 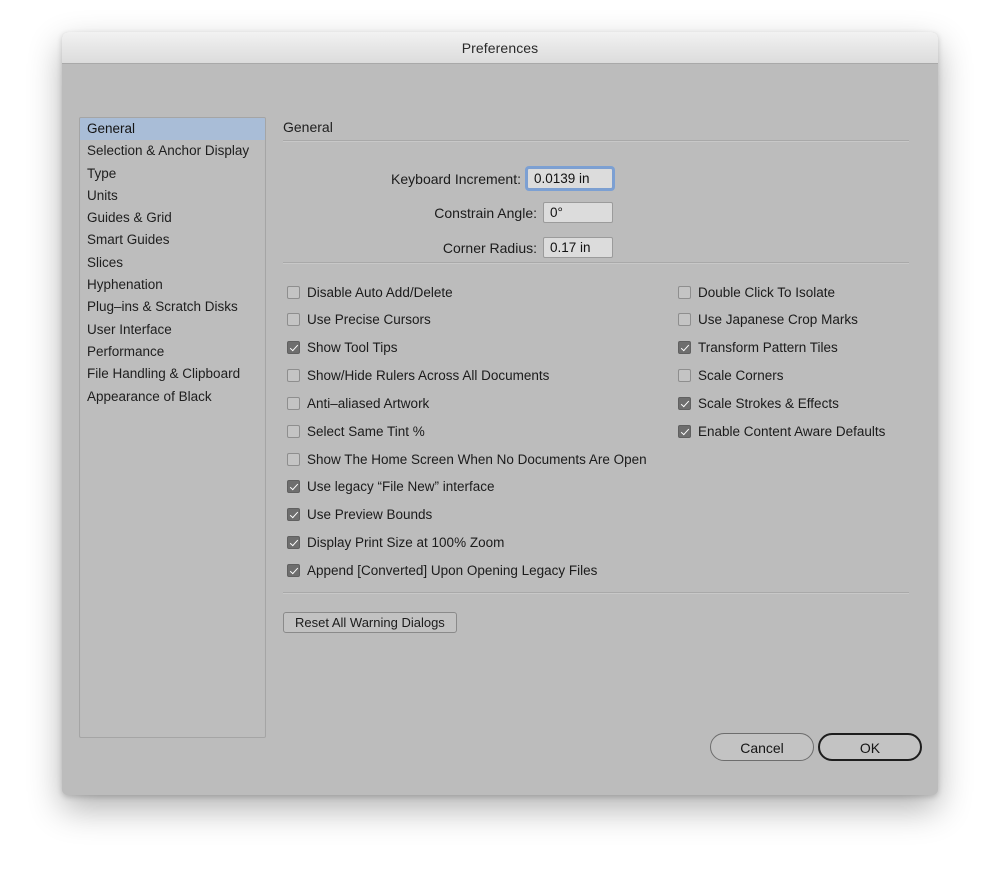 What do you see at coordinates (401, 487) in the screenshot?
I see `checkbox-label: Use legacy “File New” interface` at bounding box center [401, 487].